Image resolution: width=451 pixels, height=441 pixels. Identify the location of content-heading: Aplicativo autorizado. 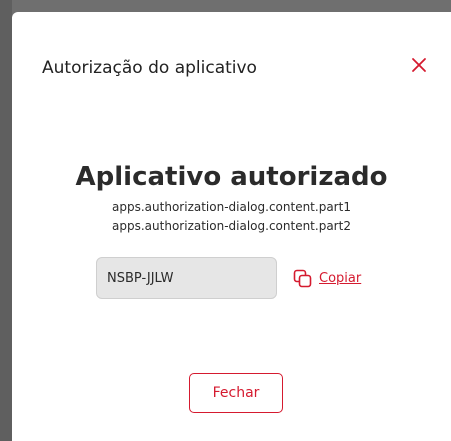
(231, 177).